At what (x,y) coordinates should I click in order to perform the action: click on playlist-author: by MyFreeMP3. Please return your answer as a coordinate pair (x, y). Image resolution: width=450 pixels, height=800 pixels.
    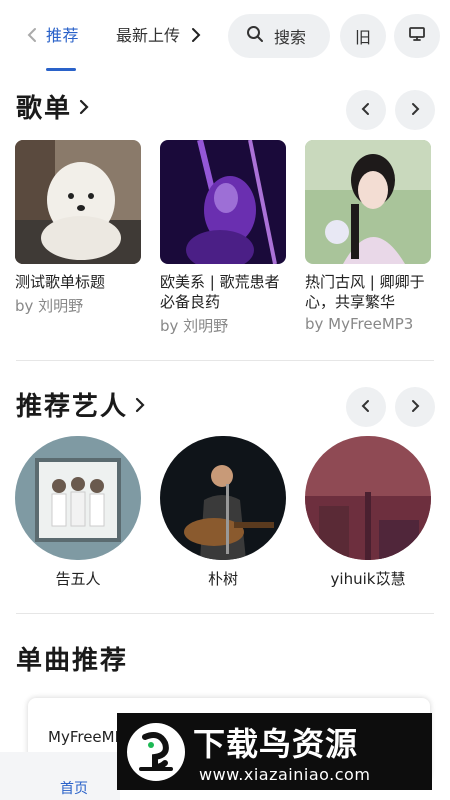
    Looking at the image, I should click on (359, 324).